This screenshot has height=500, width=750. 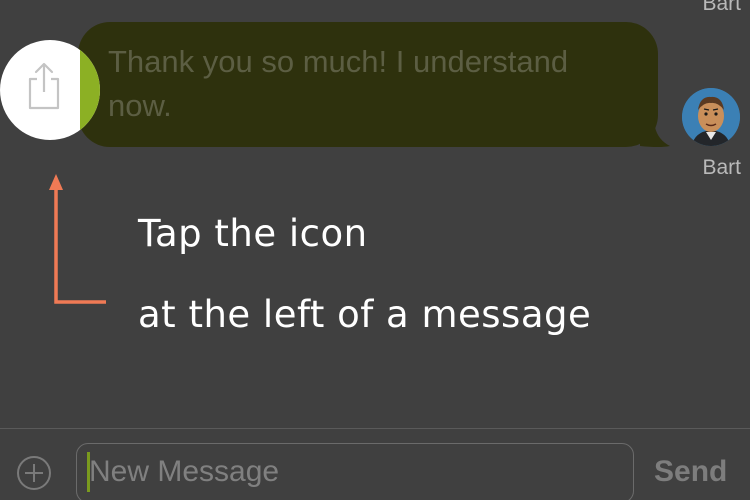 I want to click on avatar-face-icon, so click(x=711, y=117).